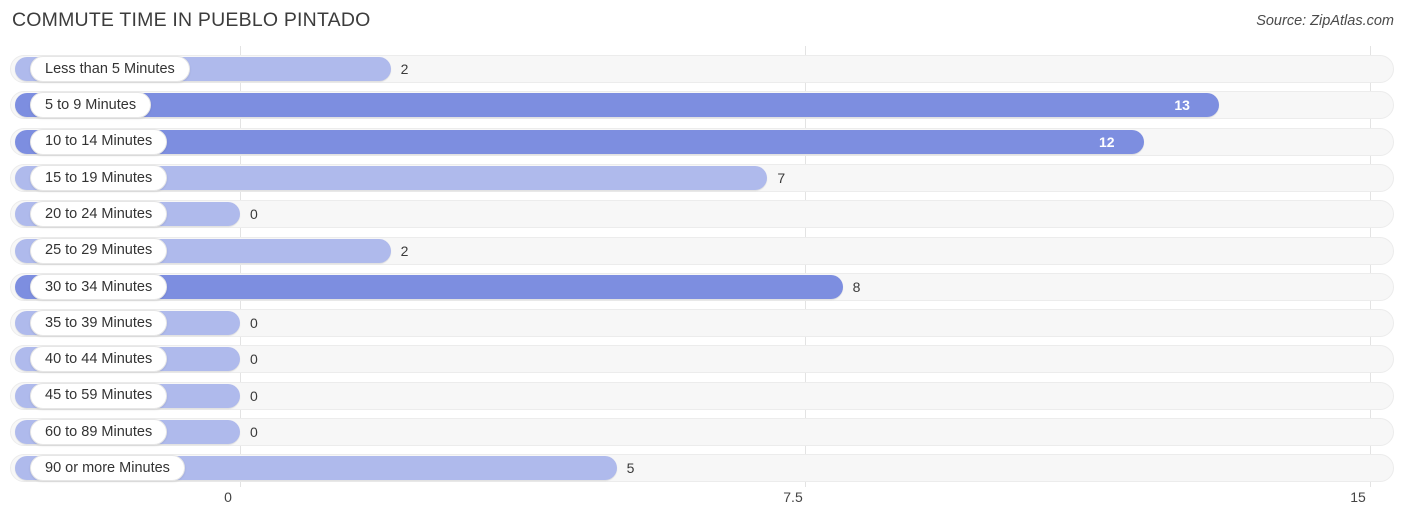  Describe the element at coordinates (702, 286) in the screenshot. I see `bar-row: 30 to 34 Minutes 8` at that location.